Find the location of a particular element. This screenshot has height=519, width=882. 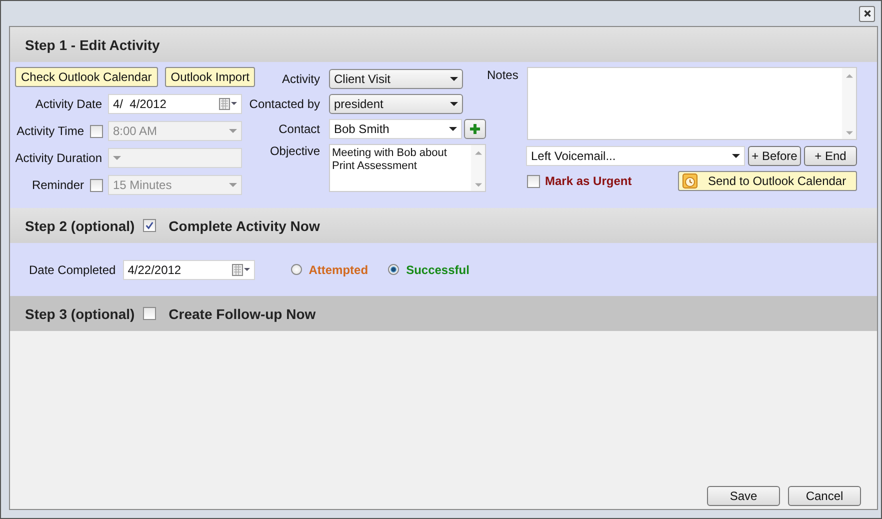

dropdown-field: president is located at coordinates (396, 104).